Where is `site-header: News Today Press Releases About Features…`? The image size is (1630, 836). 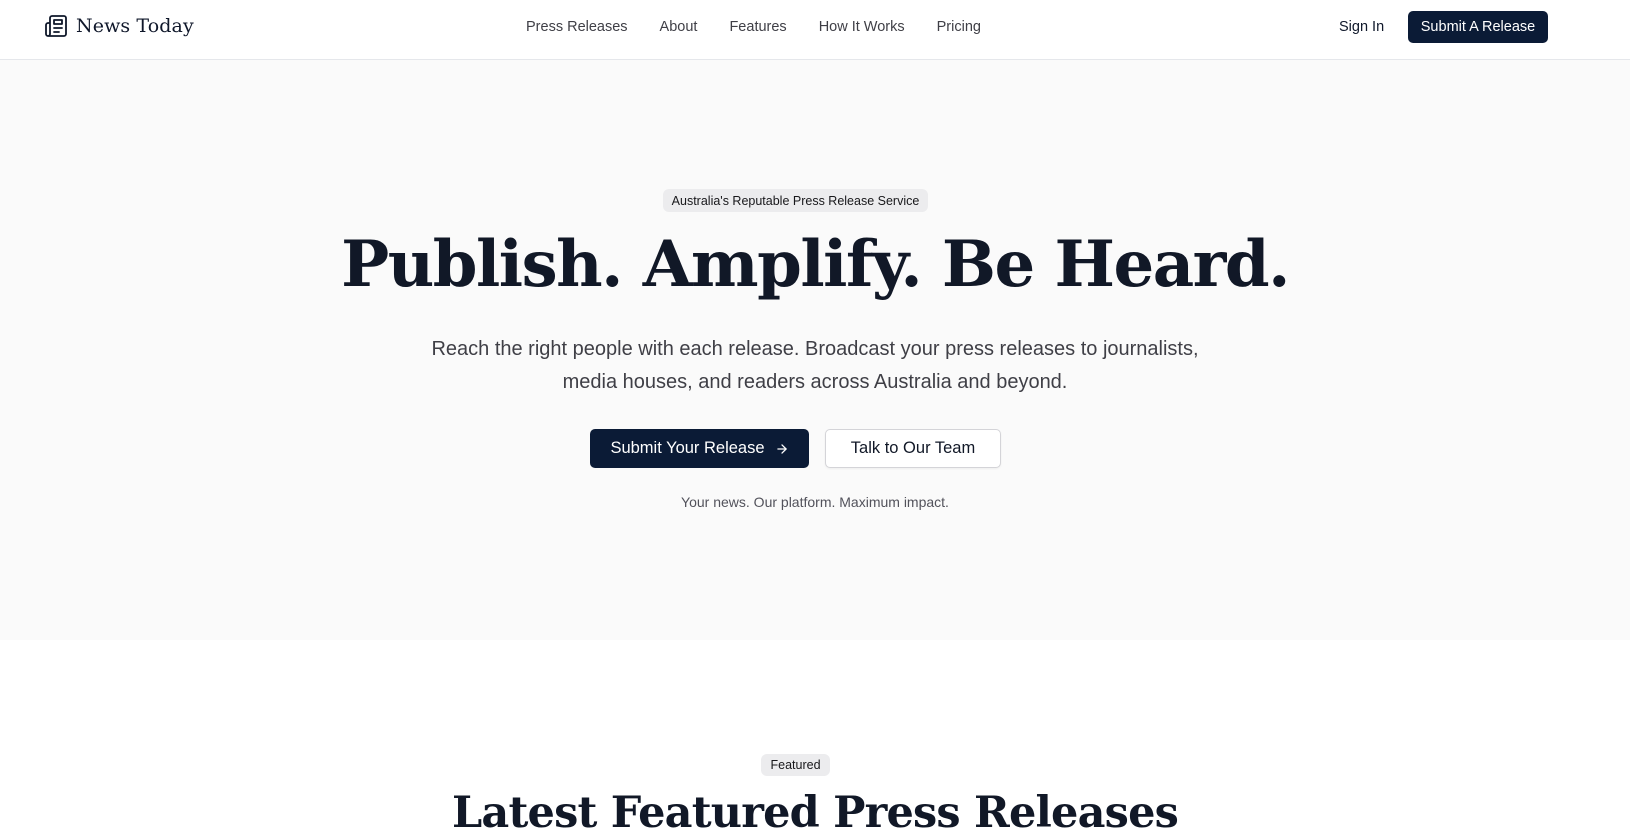
site-header: News Today Press Releases About Features… is located at coordinates (815, 30).